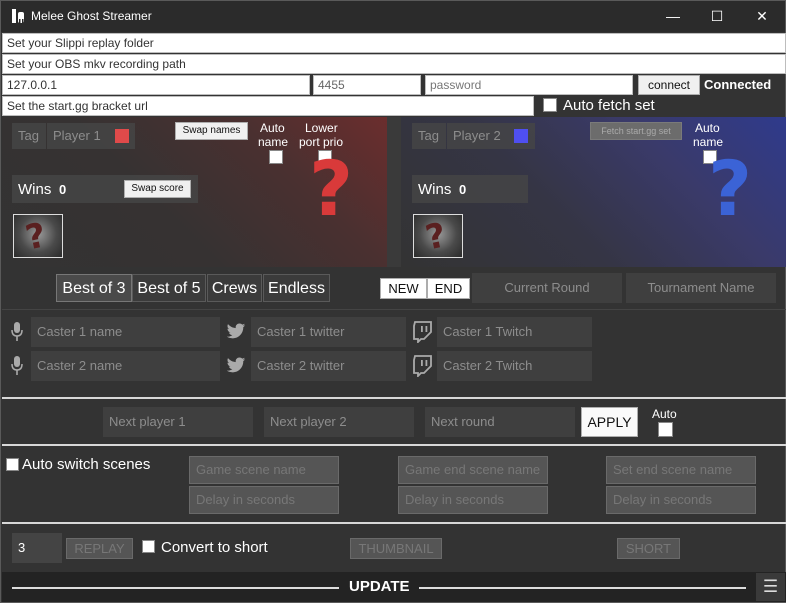  What do you see at coordinates (462, 189) in the screenshot?
I see `player2-wins-value: 0` at bounding box center [462, 189].